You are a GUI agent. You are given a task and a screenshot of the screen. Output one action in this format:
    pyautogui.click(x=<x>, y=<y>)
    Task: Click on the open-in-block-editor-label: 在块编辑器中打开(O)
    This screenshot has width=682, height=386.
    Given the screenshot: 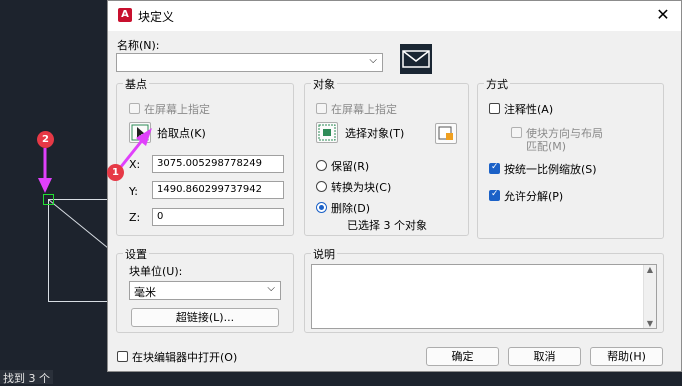 What is the action you would take?
    pyautogui.click(x=185, y=357)
    